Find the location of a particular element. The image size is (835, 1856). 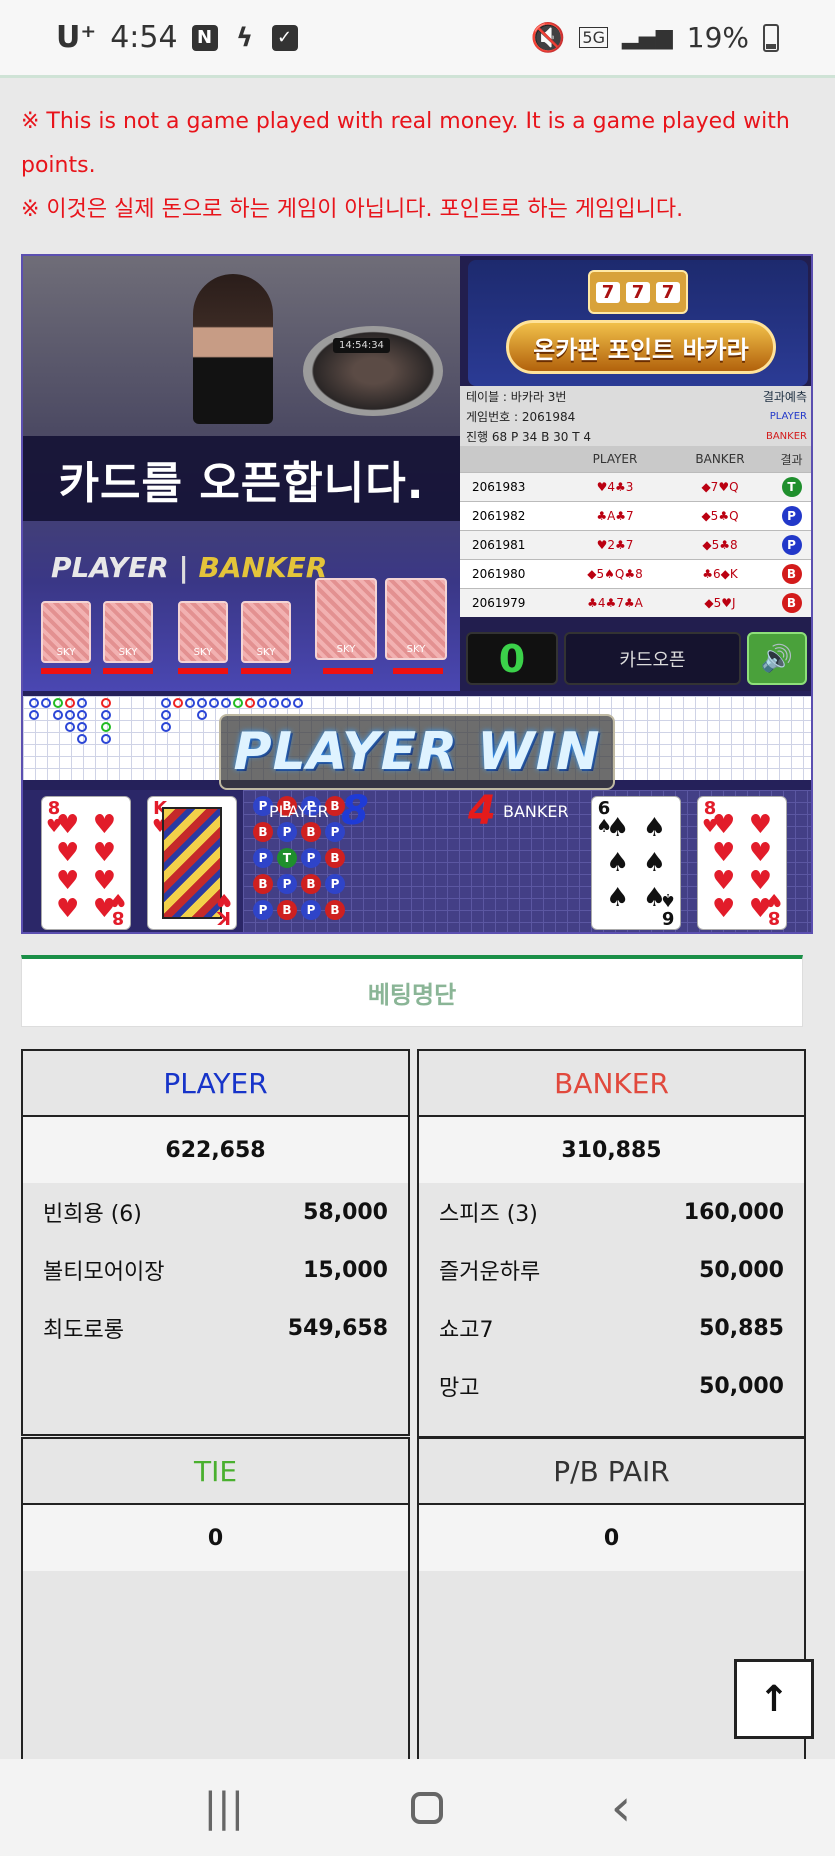

player-bets-total: 622,658 is located at coordinates (215, 1150).